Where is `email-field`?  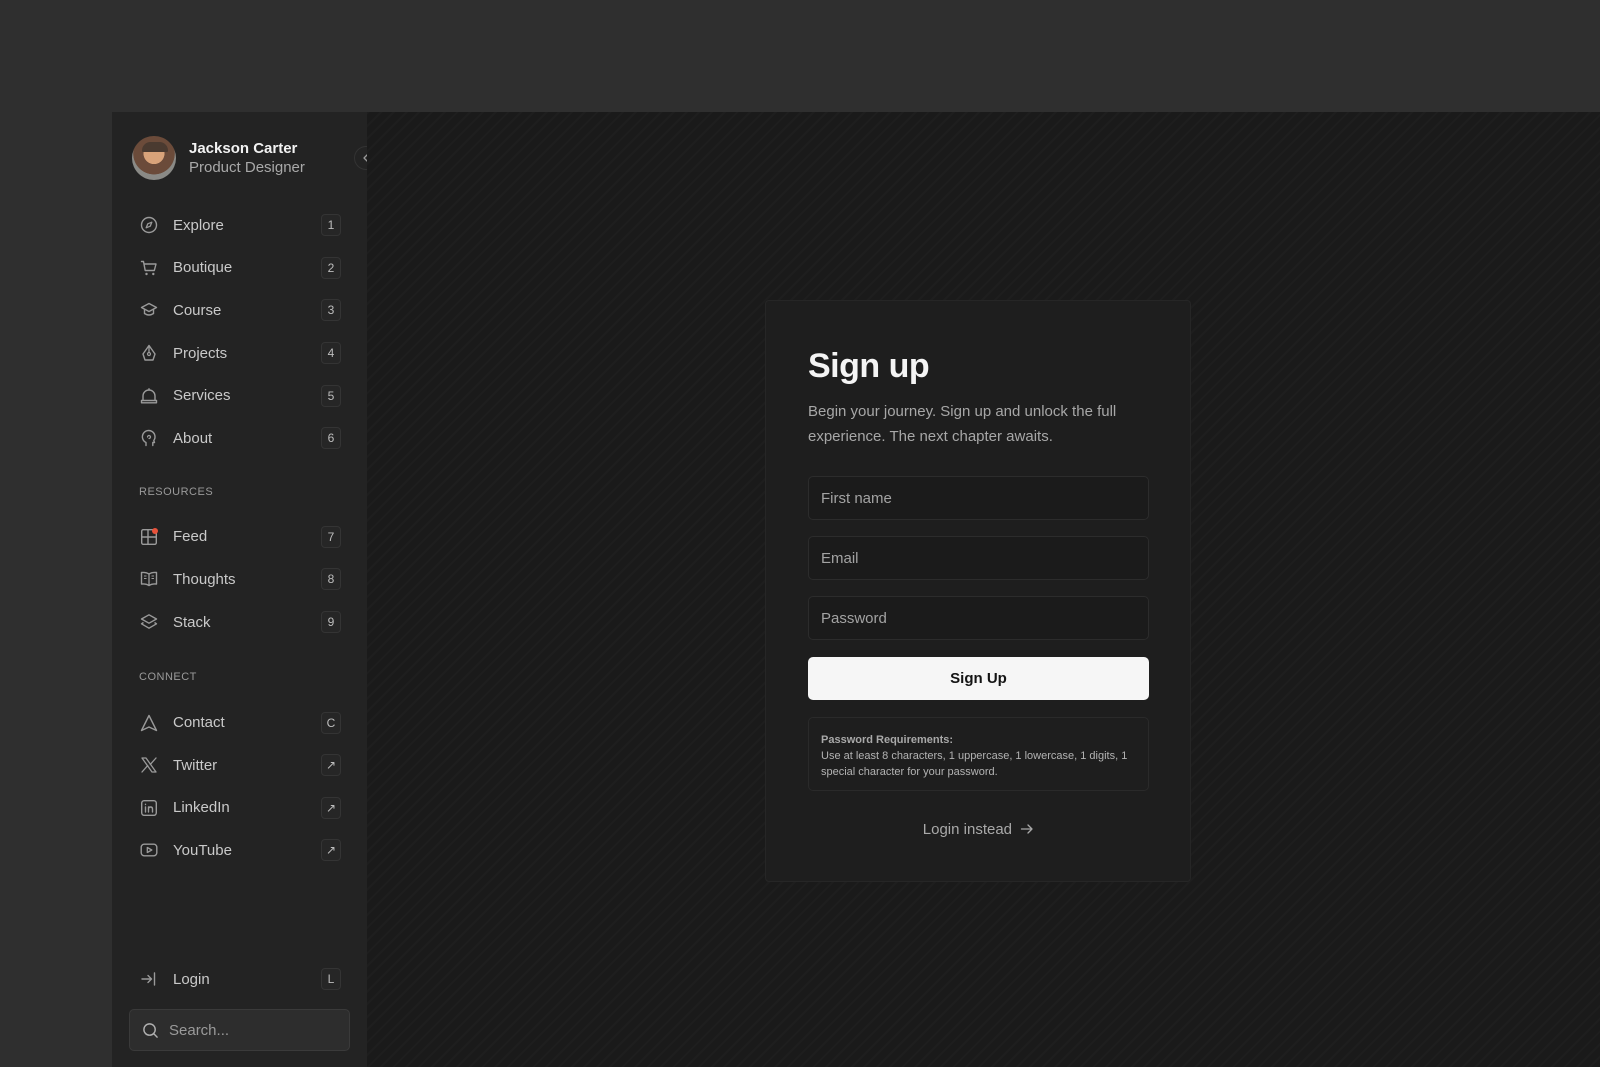 email-field is located at coordinates (978, 558).